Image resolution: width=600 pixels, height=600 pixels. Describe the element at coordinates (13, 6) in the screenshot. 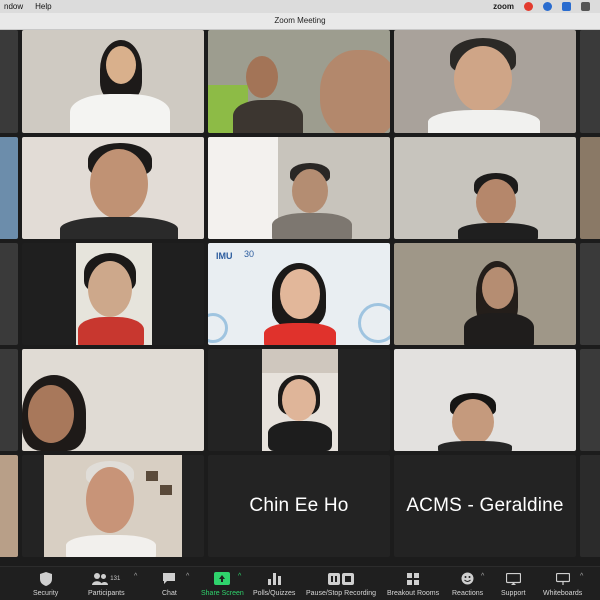

I see `menu-window: ndow` at that location.